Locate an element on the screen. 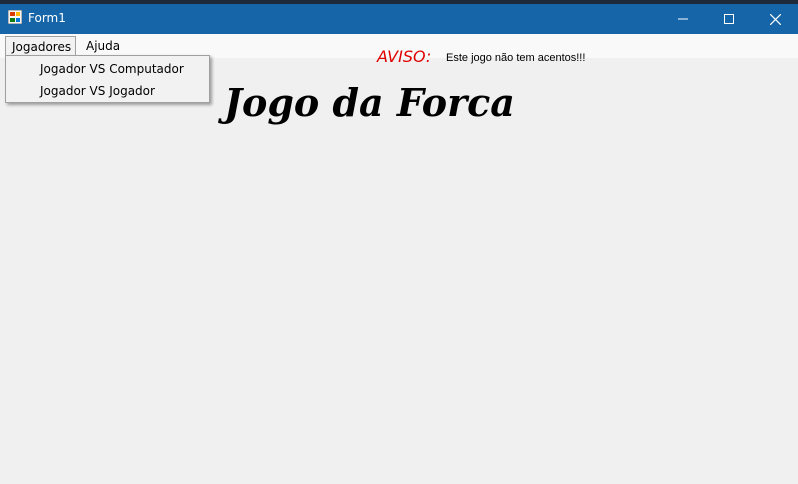 This screenshot has height=484, width=798. close-button is located at coordinates (775, 19).